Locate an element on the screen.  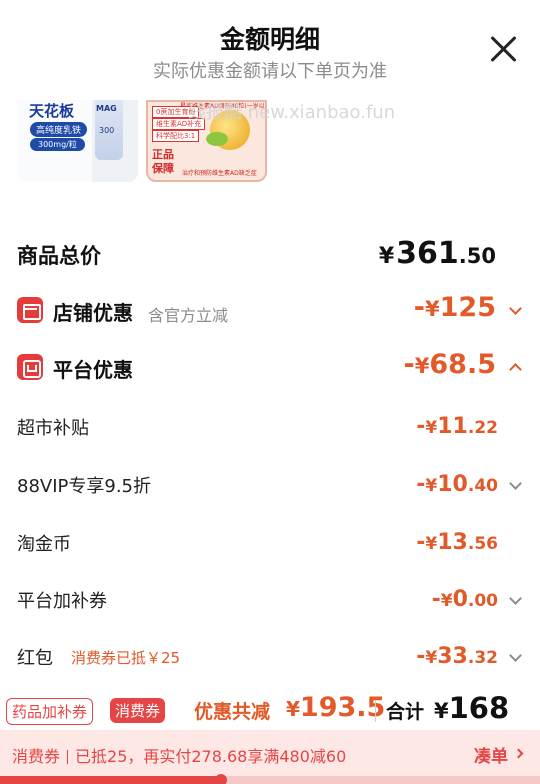
authentic-badge: 正品保障 is located at coordinates (163, 161).